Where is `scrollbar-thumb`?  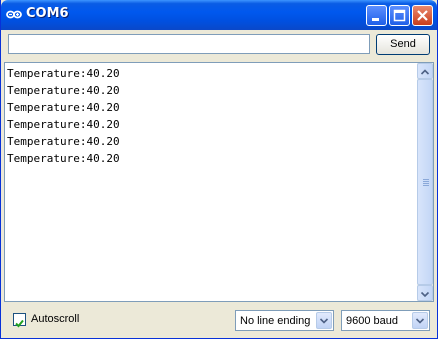
scrollbar-thumb is located at coordinates (425, 182).